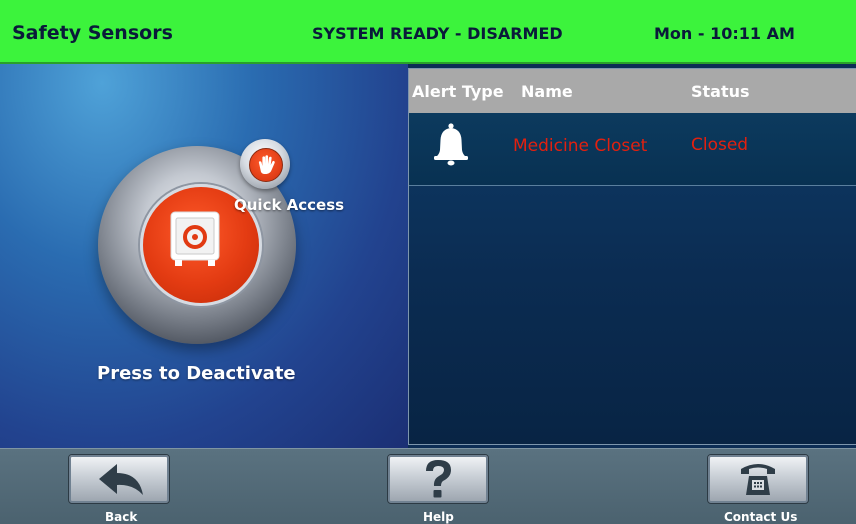  What do you see at coordinates (438, 517) in the screenshot?
I see `help-label: Help` at bounding box center [438, 517].